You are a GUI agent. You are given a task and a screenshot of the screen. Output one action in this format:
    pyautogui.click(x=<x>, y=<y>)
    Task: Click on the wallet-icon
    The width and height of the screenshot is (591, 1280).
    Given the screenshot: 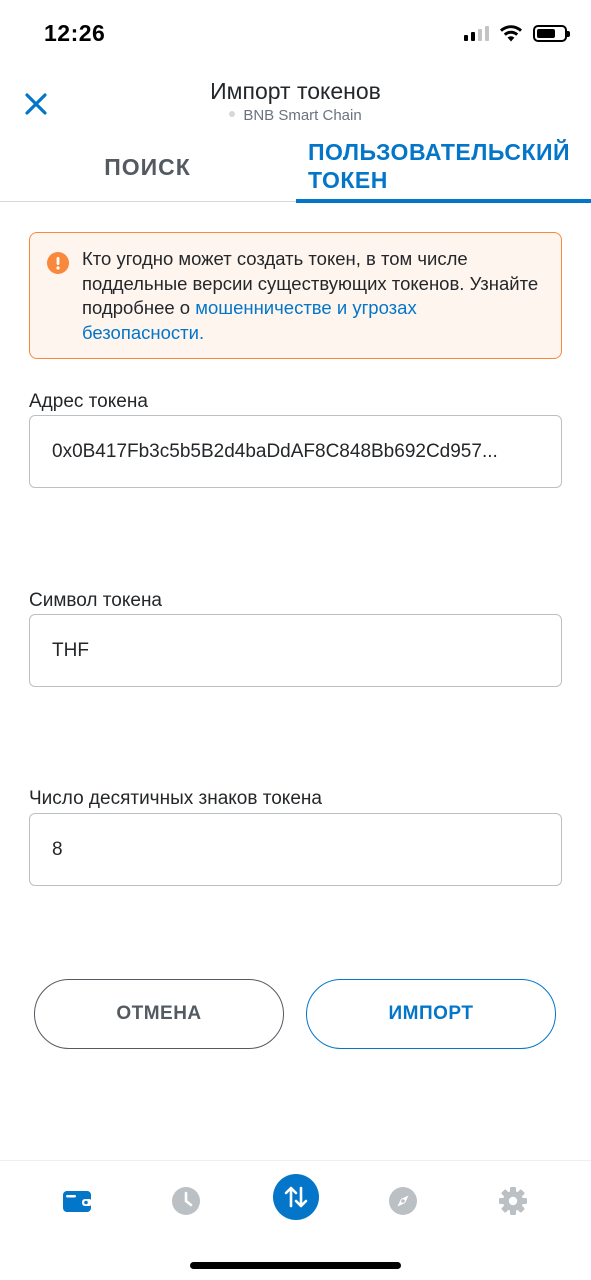 What is the action you would take?
    pyautogui.click(x=77, y=1201)
    